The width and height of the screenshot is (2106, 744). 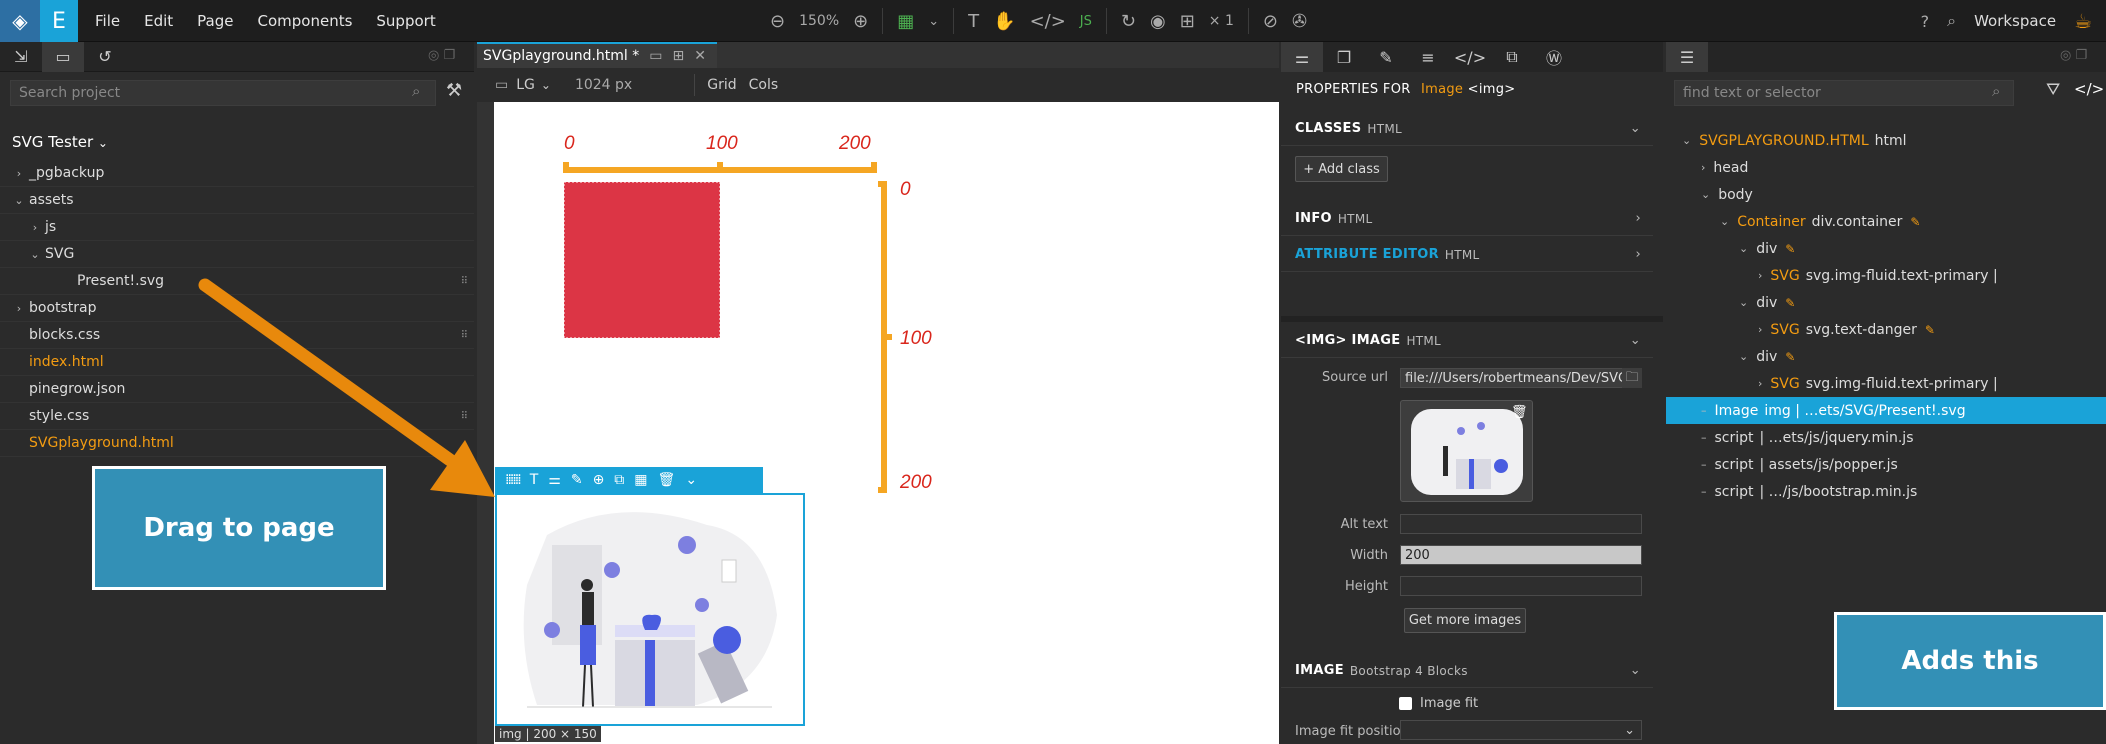 What do you see at coordinates (1386, 57) in the screenshot?
I see `style-brush-icon: ✎` at bounding box center [1386, 57].